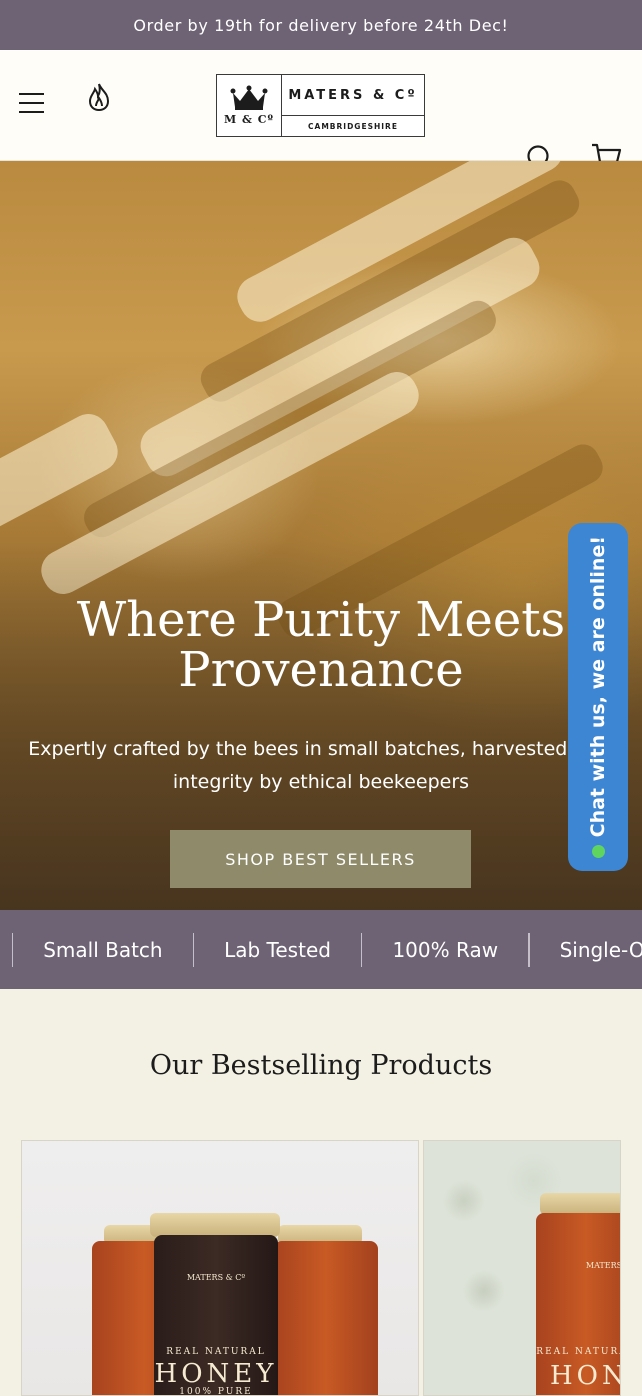  Describe the element at coordinates (220, 1268) in the screenshot. I see `product-card: MATERS & Cº REAL NATURAL HONEY 100% PURE` at that location.